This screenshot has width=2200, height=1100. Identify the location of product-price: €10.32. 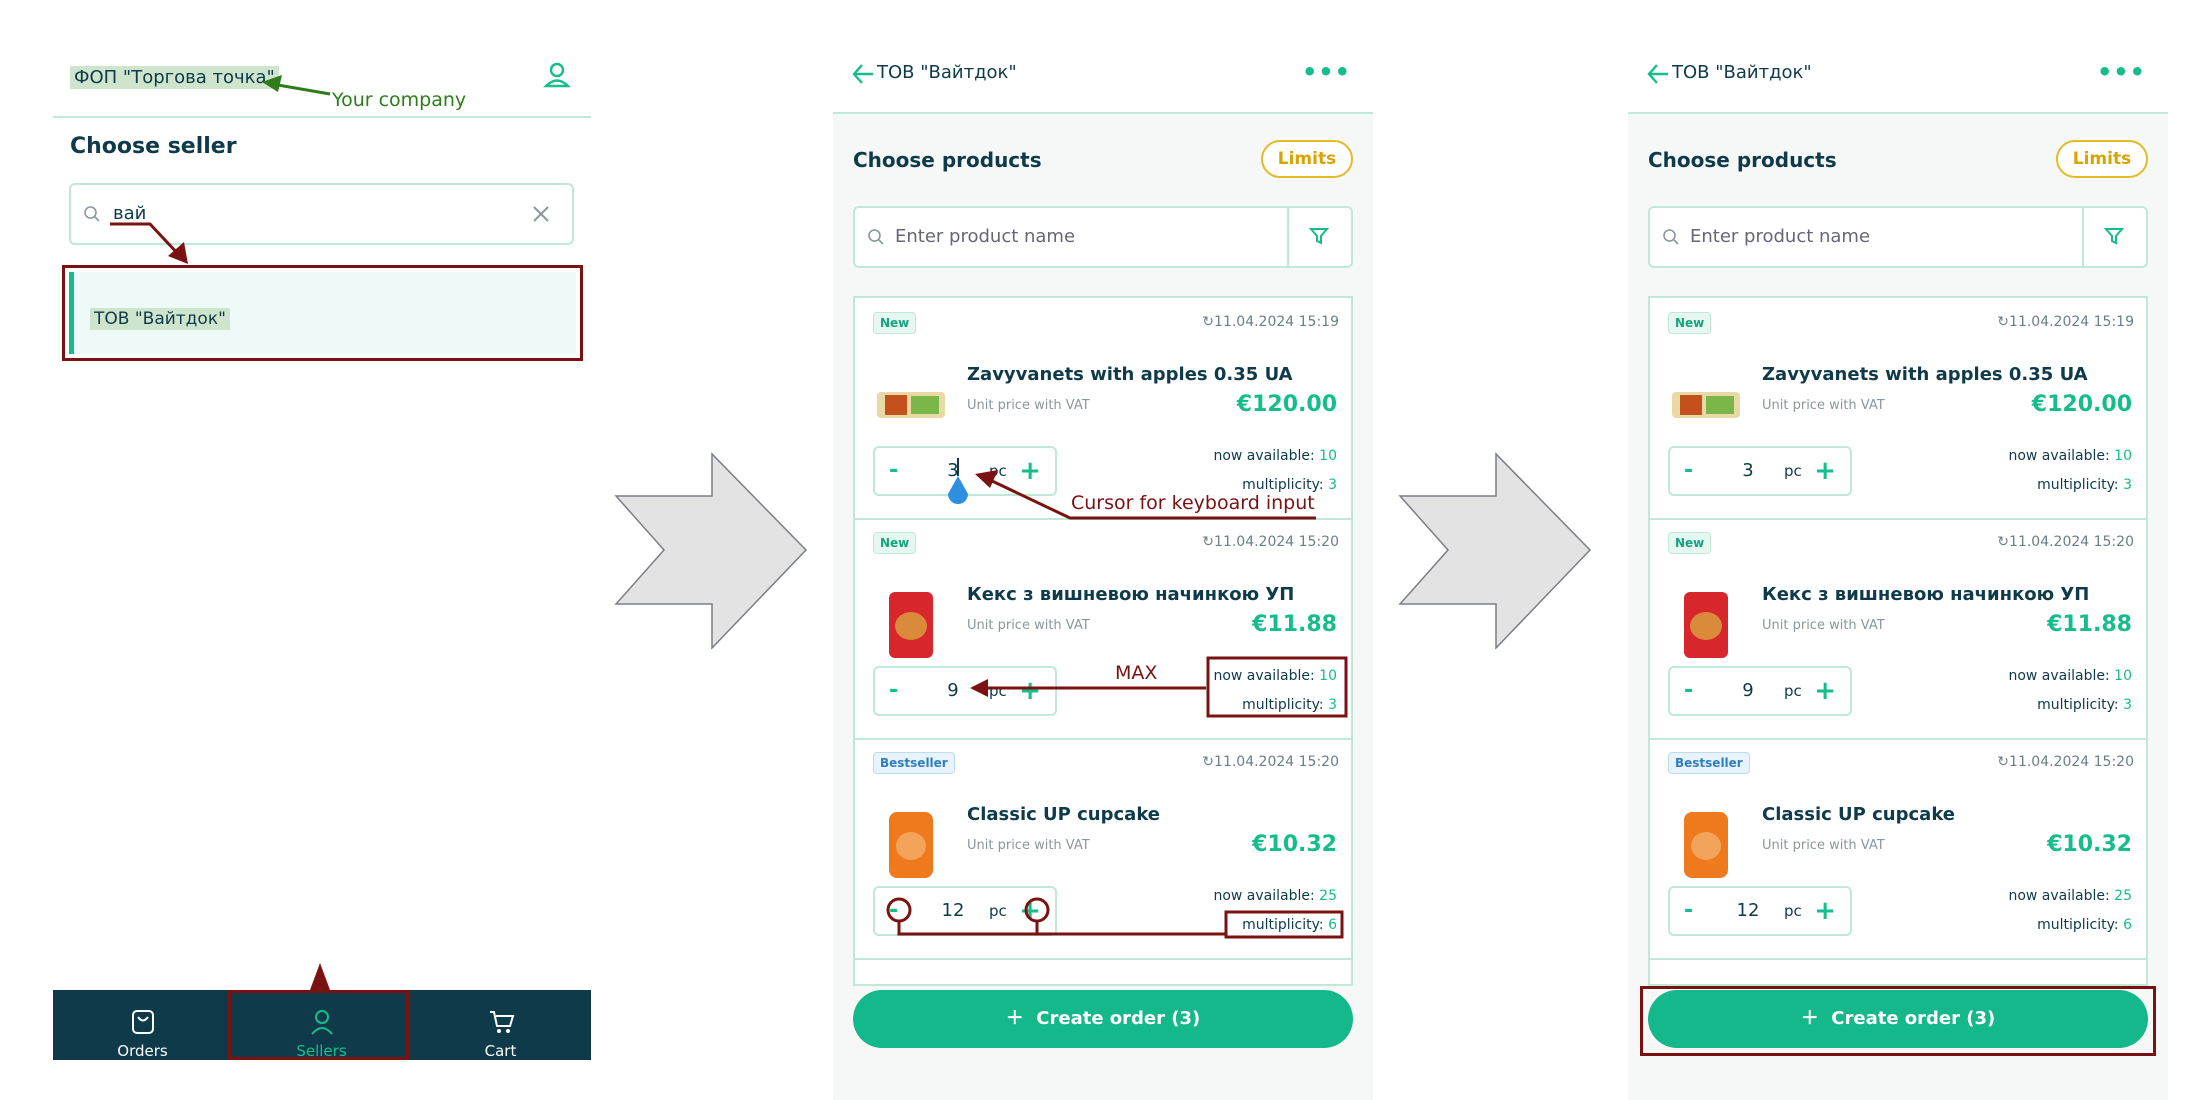
(2089, 844).